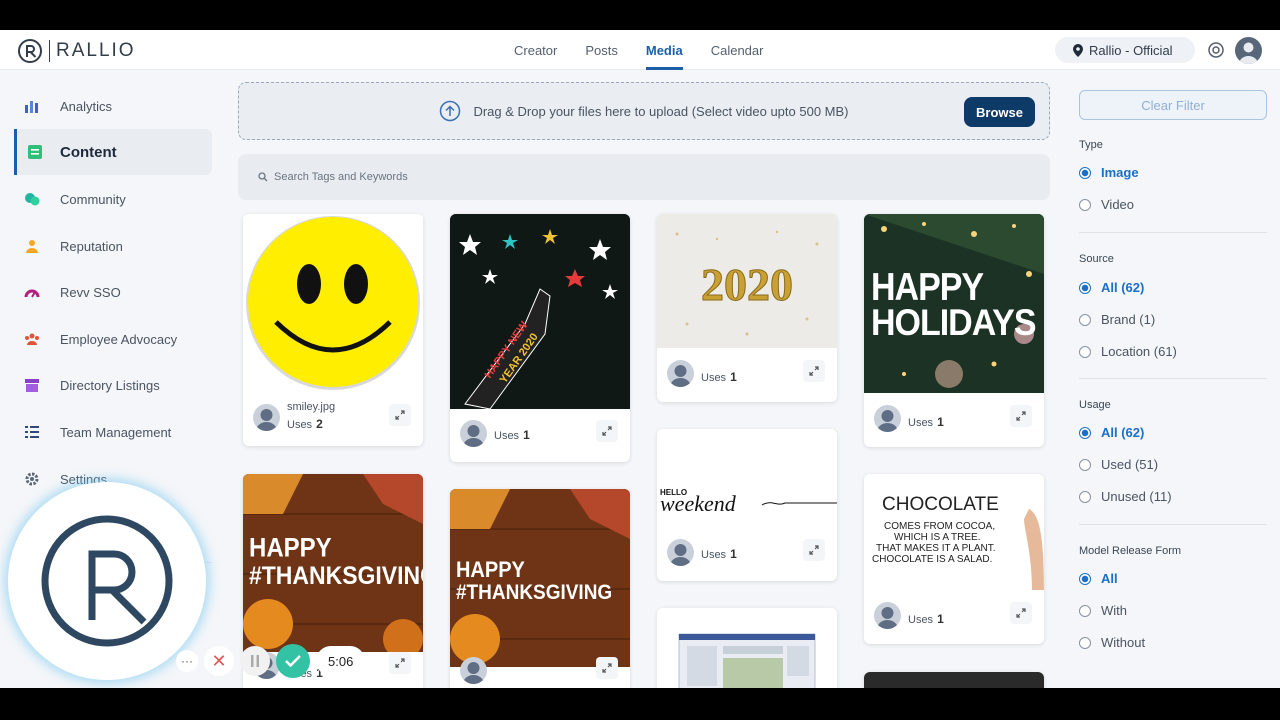 This screenshot has width=1280, height=720. I want to click on filter-release-all: All, so click(1098, 578).